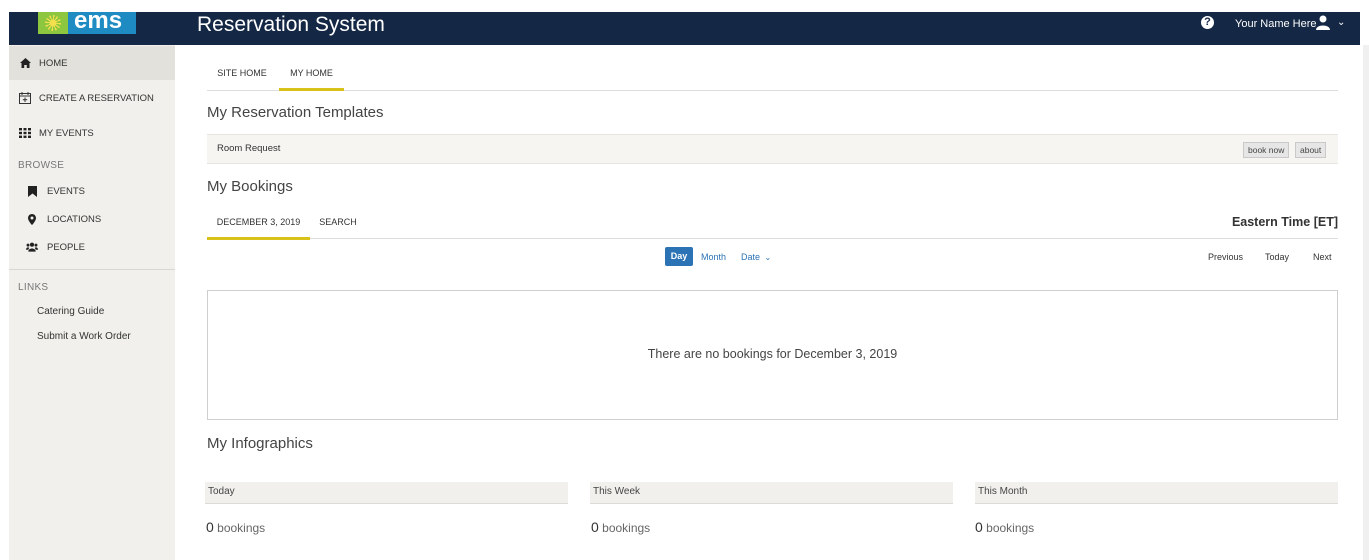 Image resolution: width=1369 pixels, height=560 pixels. I want to click on app-title: Reservation System, so click(291, 24).